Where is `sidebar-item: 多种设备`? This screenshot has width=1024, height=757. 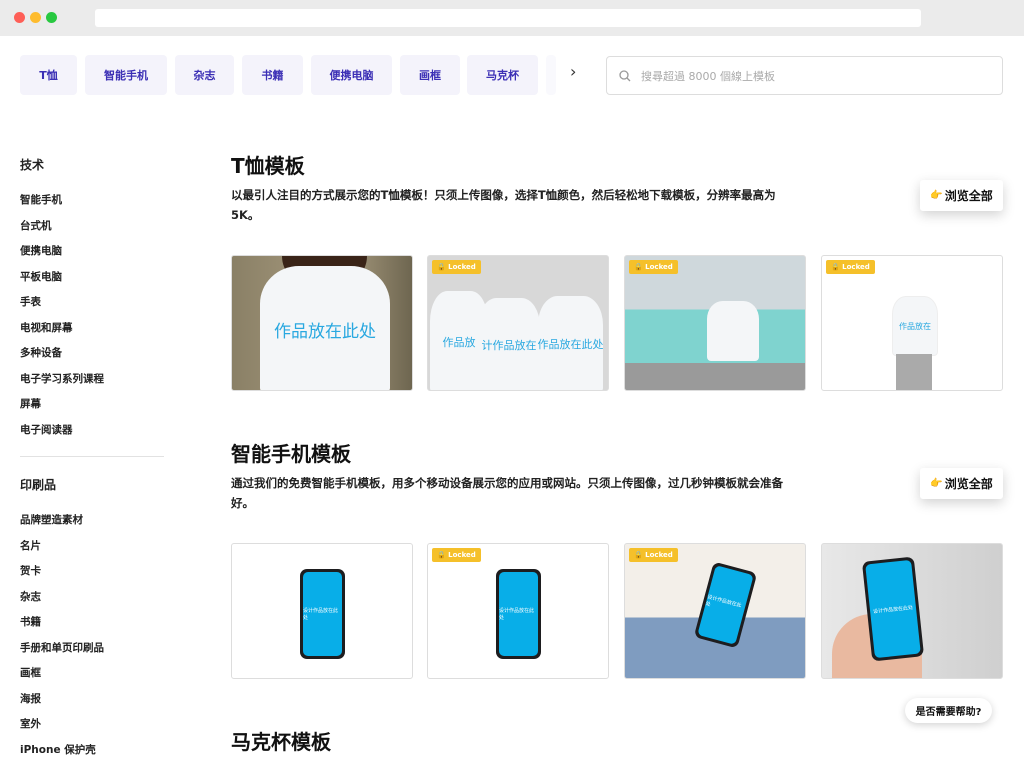 sidebar-item: 多种设备 is located at coordinates (41, 352).